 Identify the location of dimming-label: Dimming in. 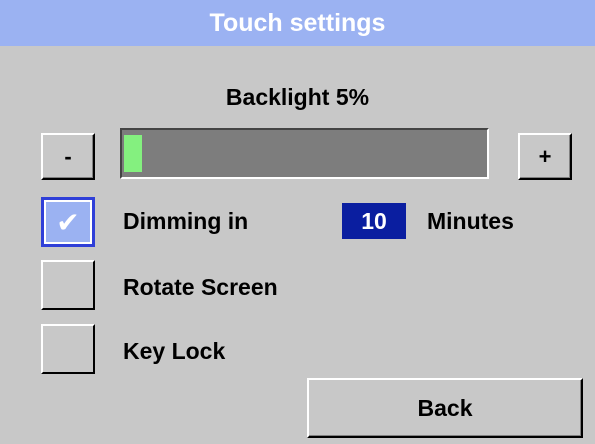
(186, 221).